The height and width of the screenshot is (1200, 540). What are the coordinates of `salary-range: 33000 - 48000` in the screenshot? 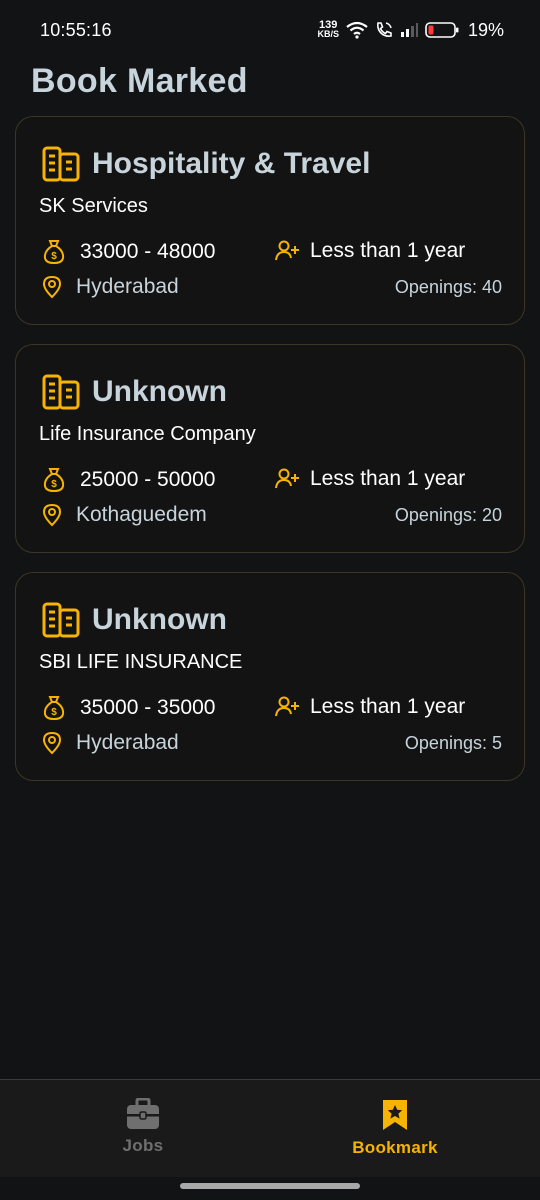 It's located at (148, 251).